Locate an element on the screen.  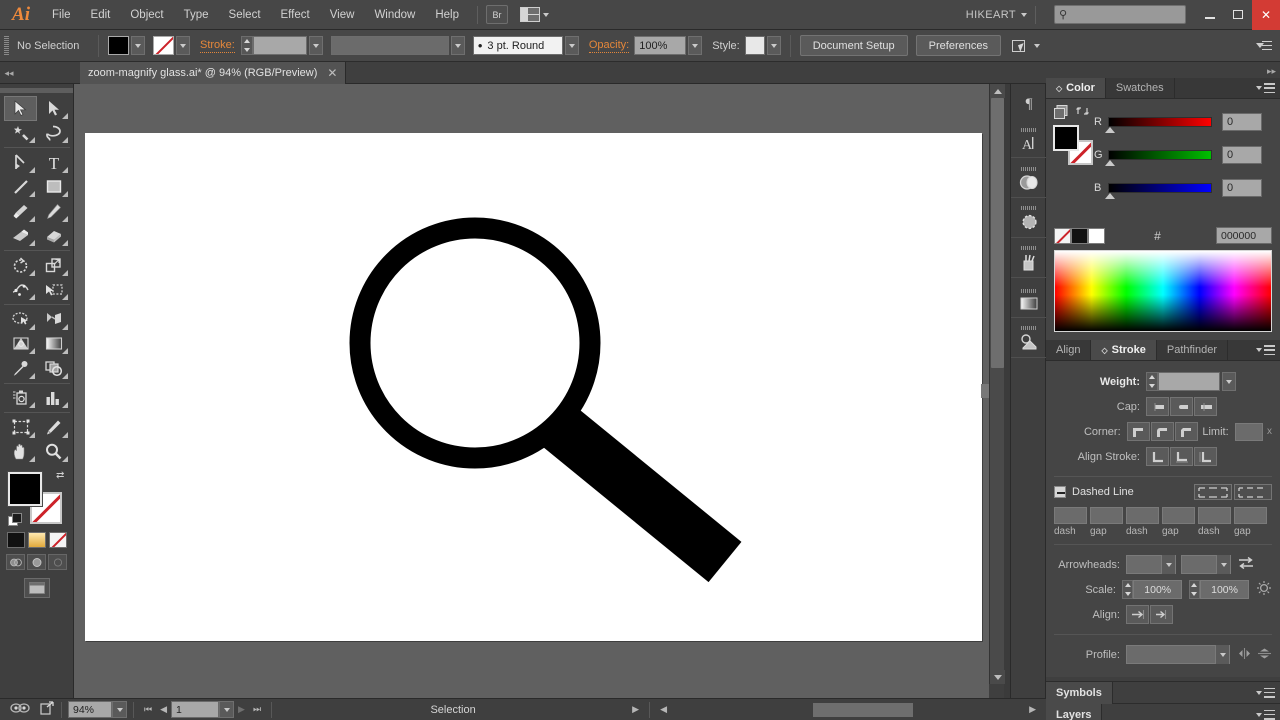
dashed-line-checkbox is located at coordinates (1060, 492).